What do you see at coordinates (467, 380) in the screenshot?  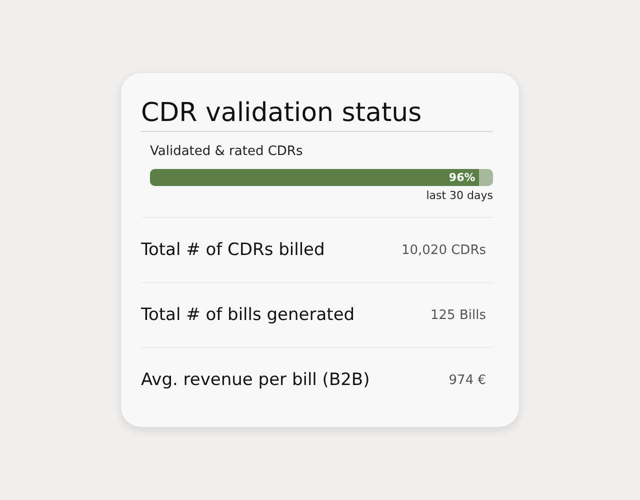 I see `stat-value: 974 €` at bounding box center [467, 380].